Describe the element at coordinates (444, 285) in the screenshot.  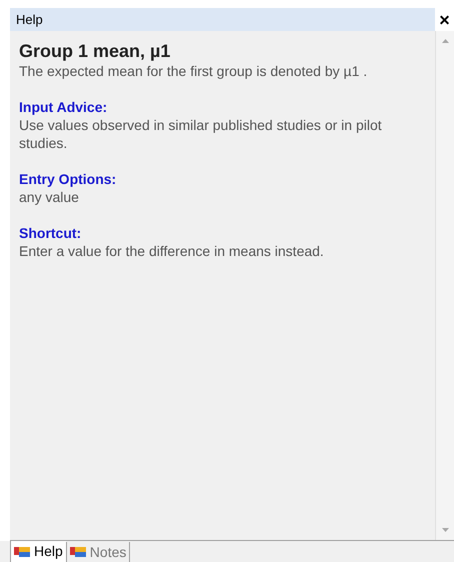
I see `scrollbar` at that location.